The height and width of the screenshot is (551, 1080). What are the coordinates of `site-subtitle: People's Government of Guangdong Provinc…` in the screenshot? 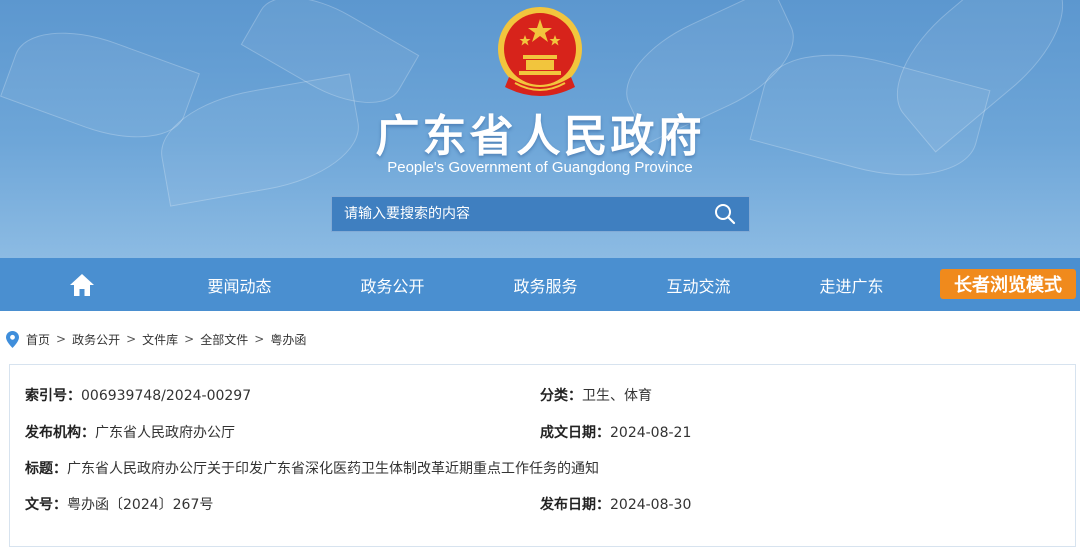 It's located at (540, 167).